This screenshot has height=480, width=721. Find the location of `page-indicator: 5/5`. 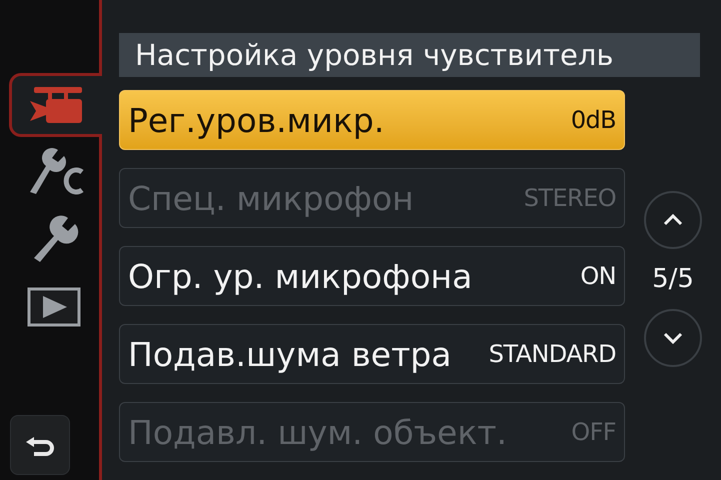

page-indicator: 5/5 is located at coordinates (673, 279).